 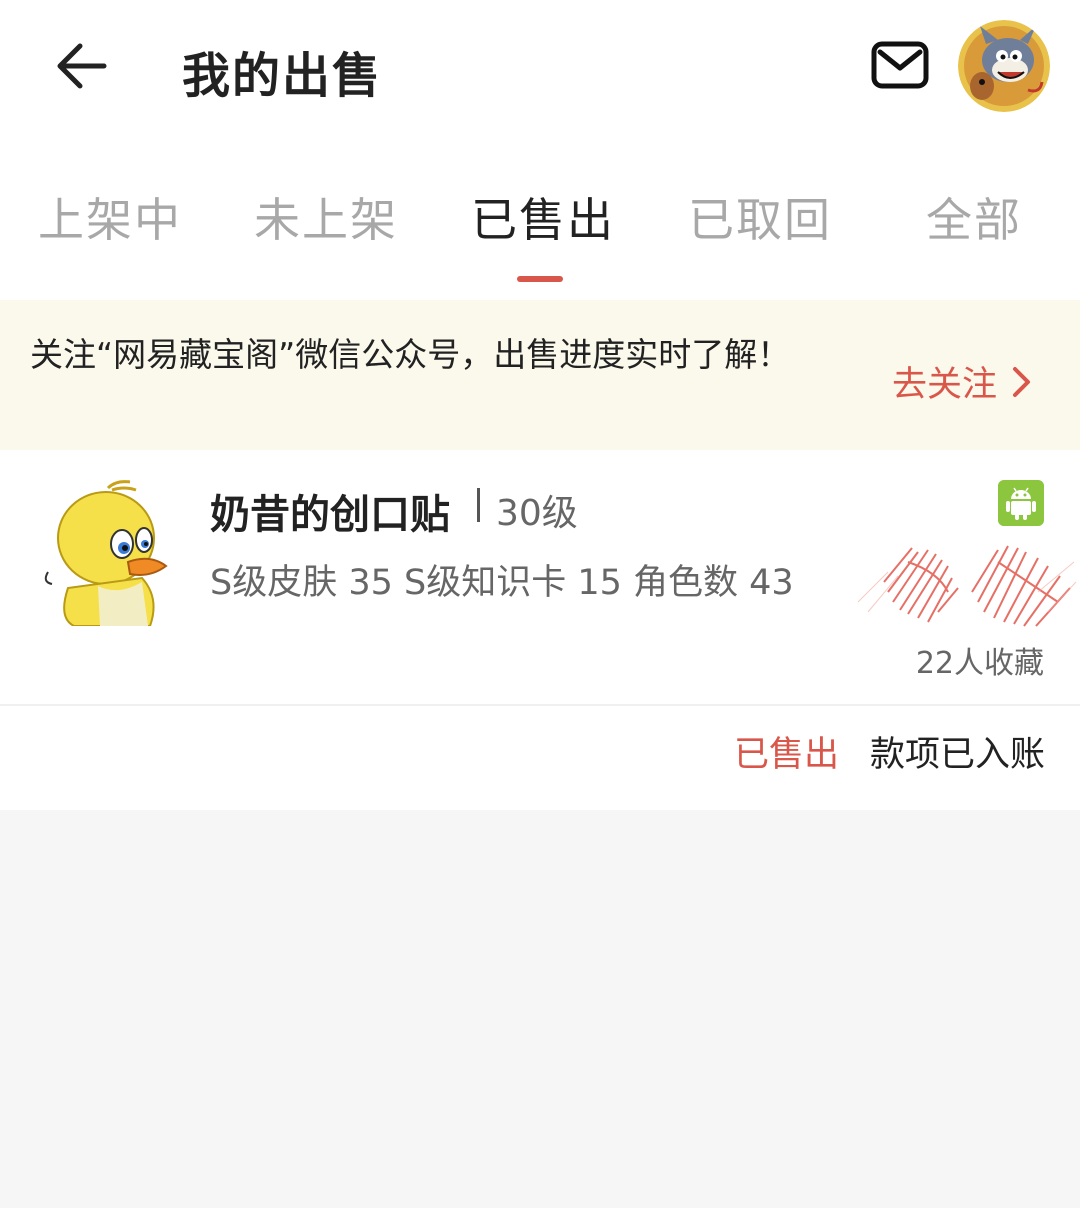 I want to click on top-bar: 我的出售, so click(x=540, y=70).